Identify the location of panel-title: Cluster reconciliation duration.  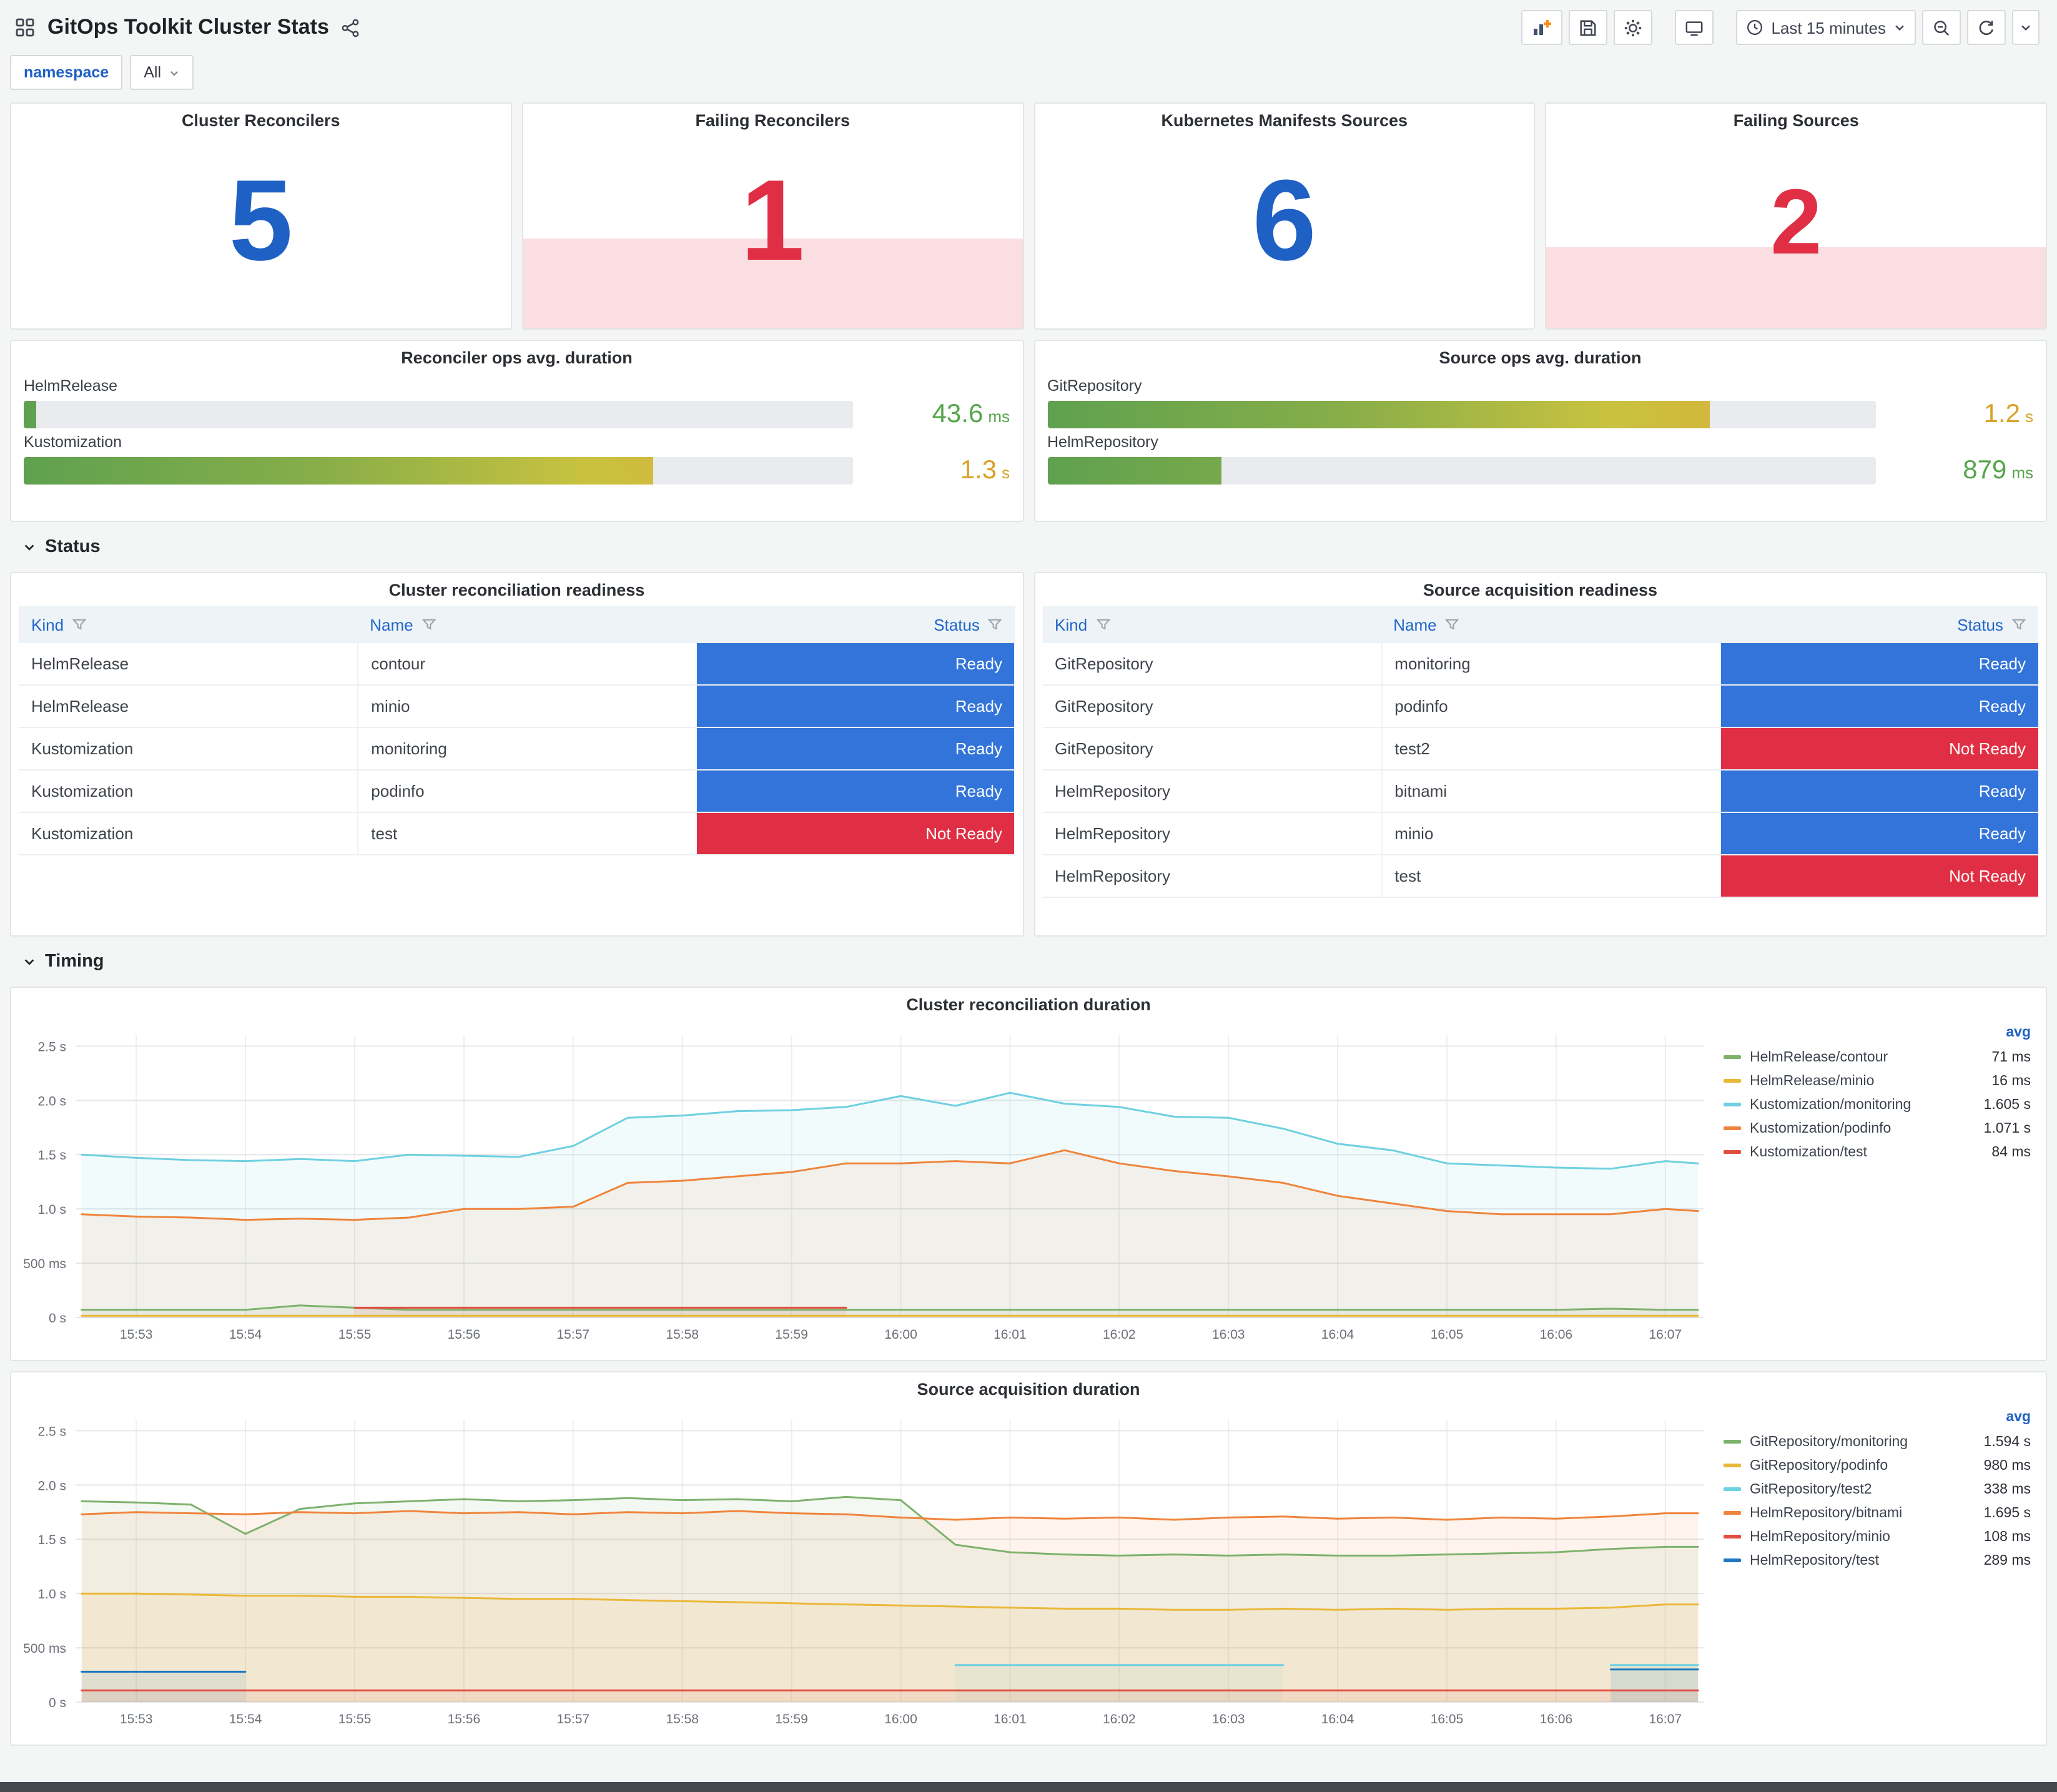
(1028, 1004).